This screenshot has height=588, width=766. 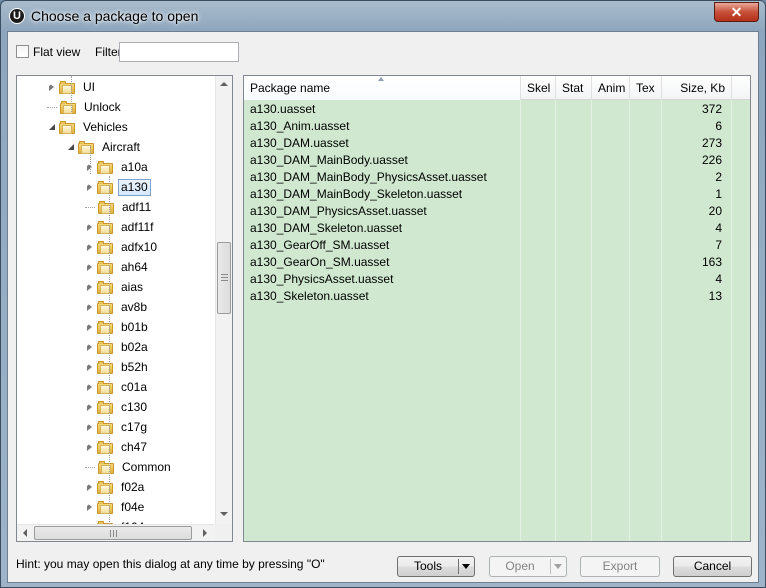 What do you see at coordinates (320, 245) in the screenshot?
I see `package-name-cell: a130_GearOff_SM.uasset` at bounding box center [320, 245].